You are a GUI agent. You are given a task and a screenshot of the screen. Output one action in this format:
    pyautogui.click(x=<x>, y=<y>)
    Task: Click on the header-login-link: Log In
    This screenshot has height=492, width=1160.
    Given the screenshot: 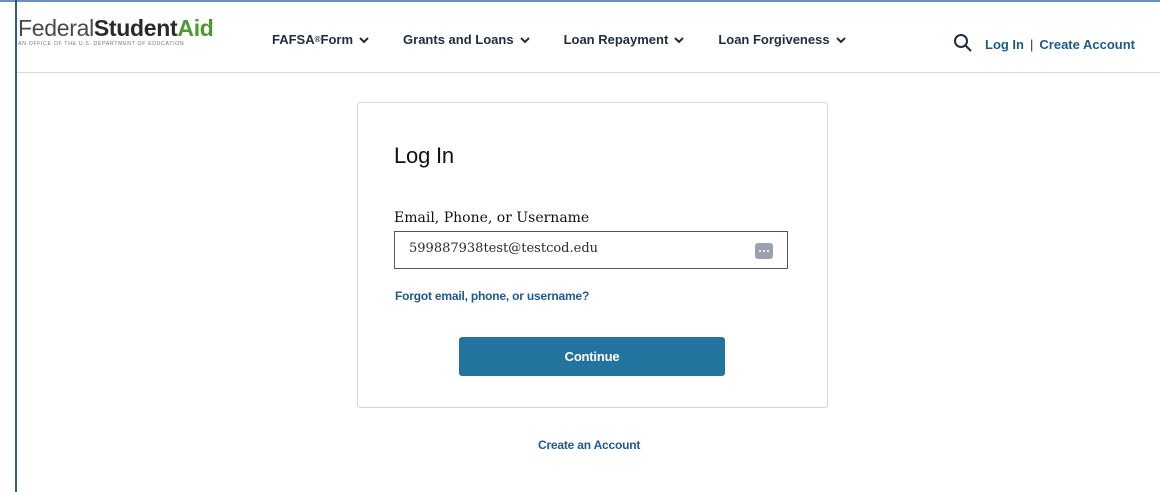 What is the action you would take?
    pyautogui.click(x=1004, y=44)
    